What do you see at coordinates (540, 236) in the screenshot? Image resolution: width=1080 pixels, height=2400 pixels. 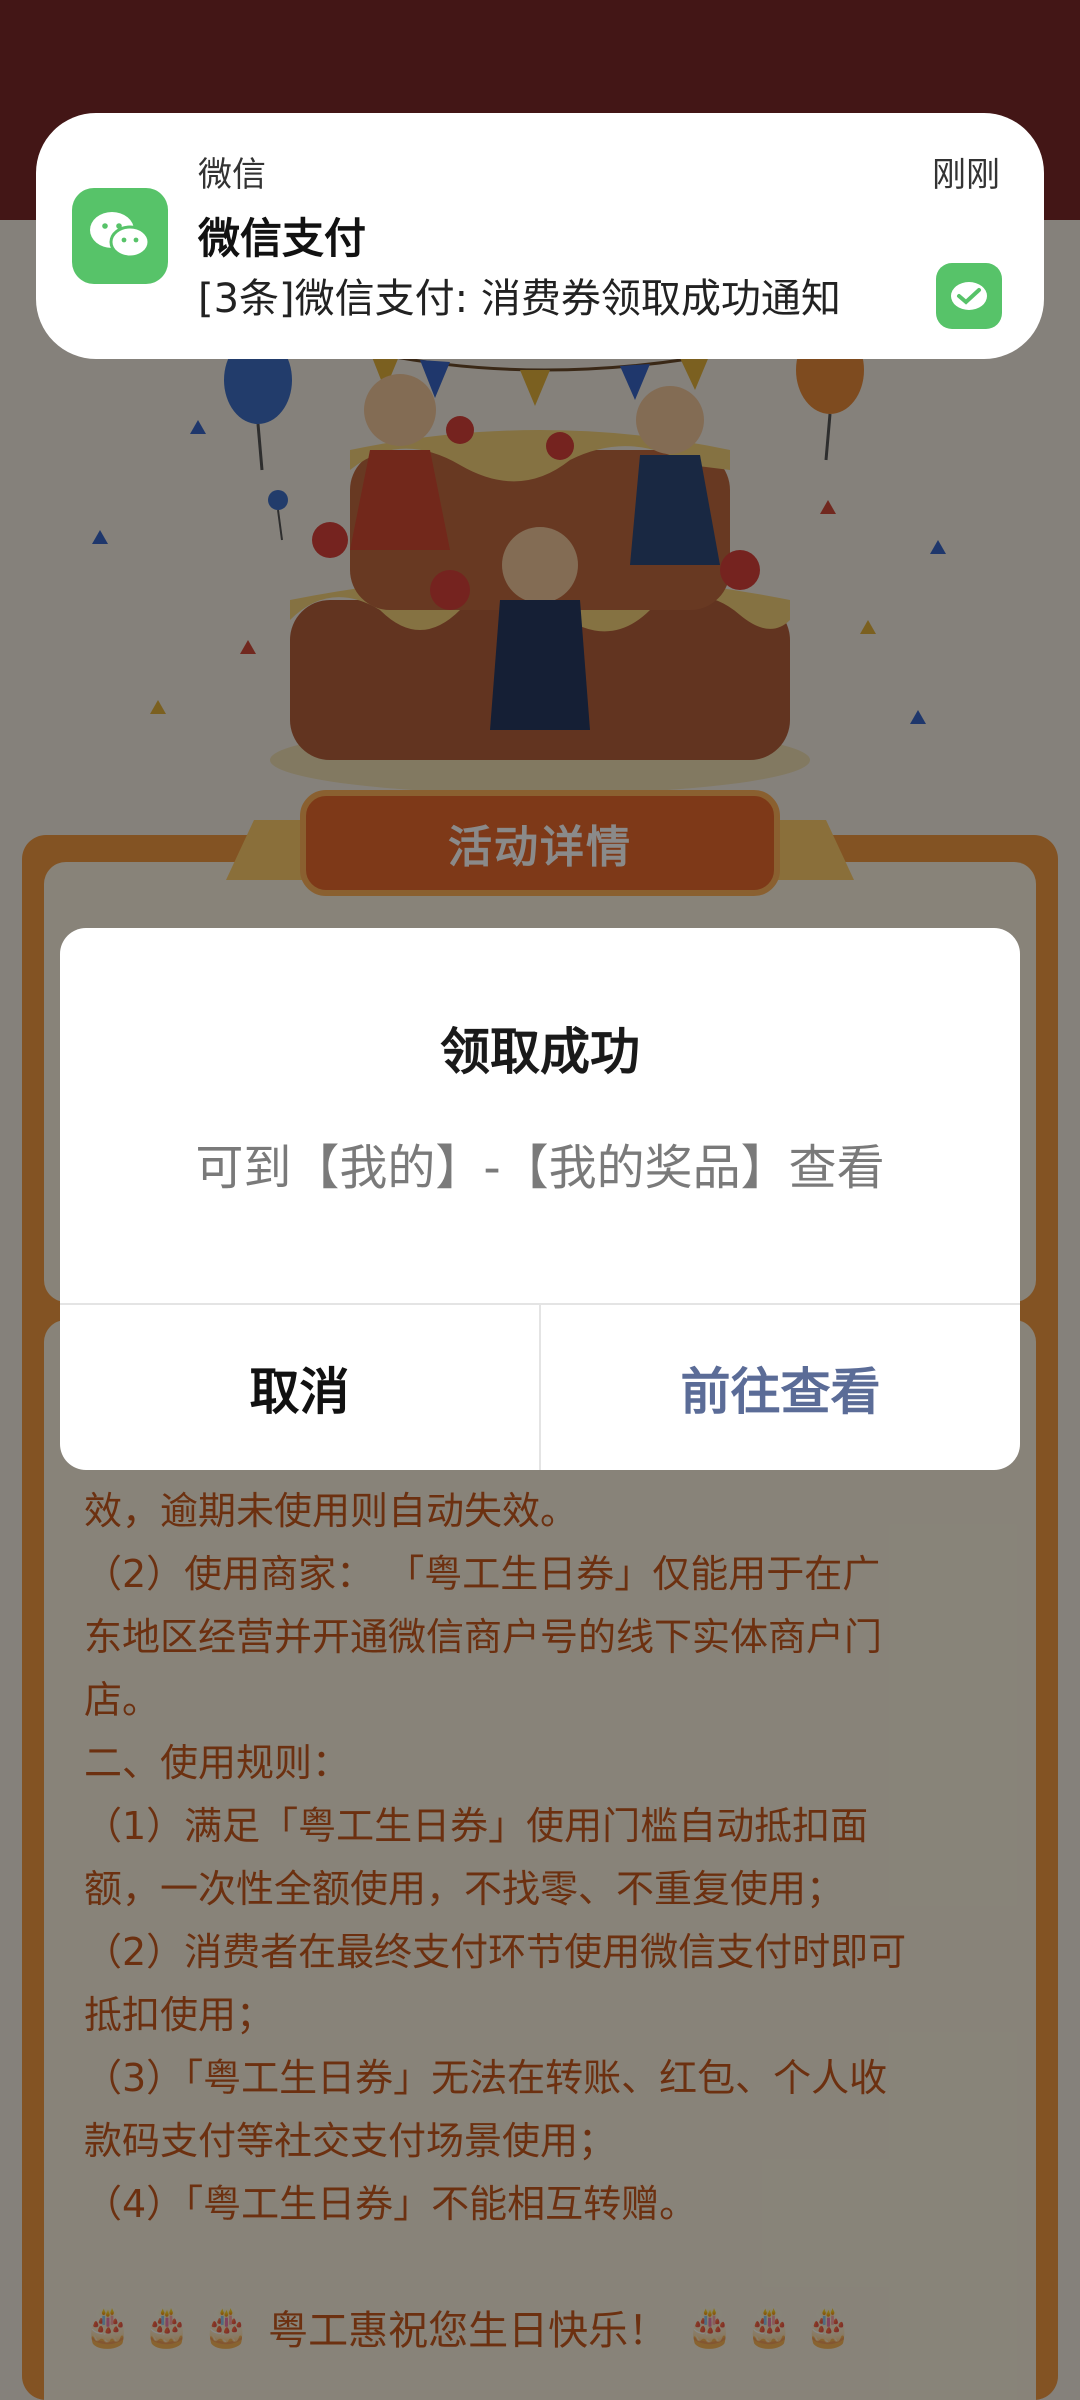 I see `notification-banner: 微信 刚刚 微信支付 [3条]微信支付: 消费券领取成功通知` at bounding box center [540, 236].